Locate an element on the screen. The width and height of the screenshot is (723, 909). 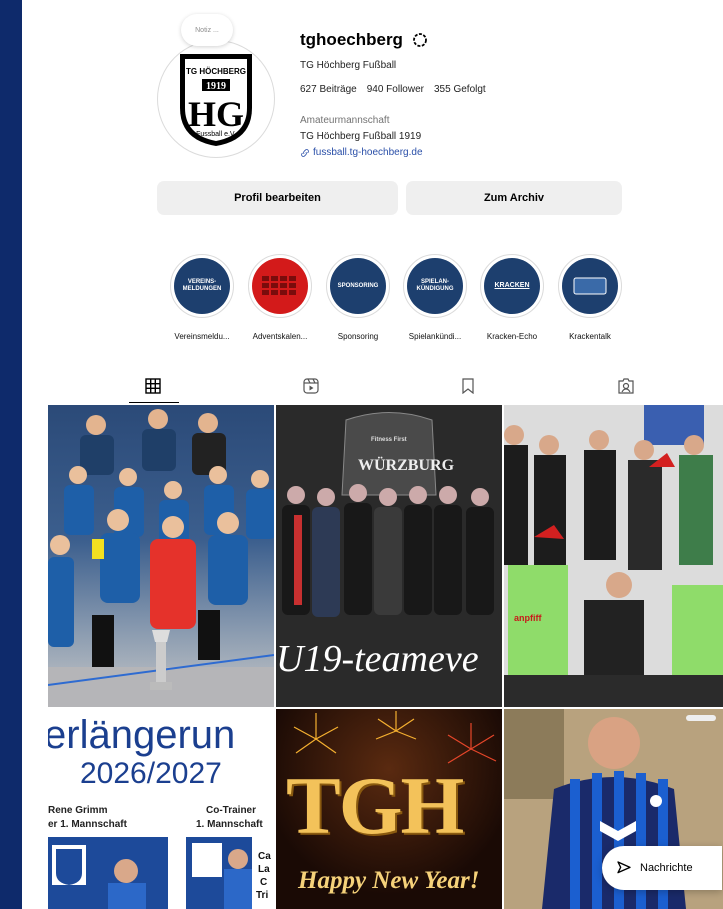
tab-reels is located at coordinates (311, 386).